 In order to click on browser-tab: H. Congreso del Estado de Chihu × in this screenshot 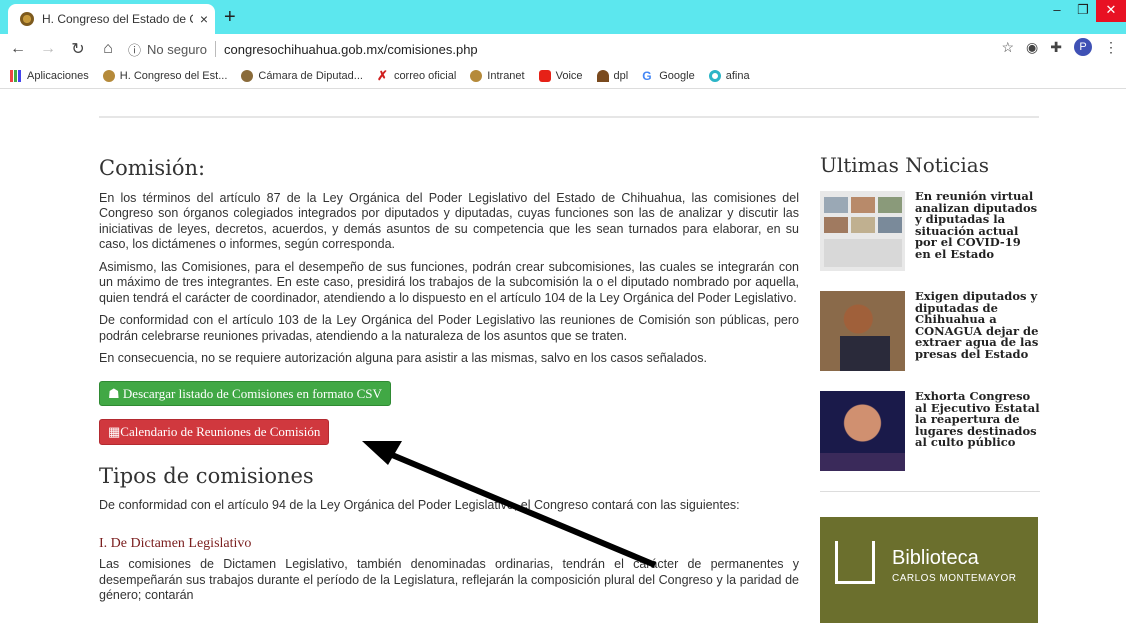, I will do `click(111, 19)`.